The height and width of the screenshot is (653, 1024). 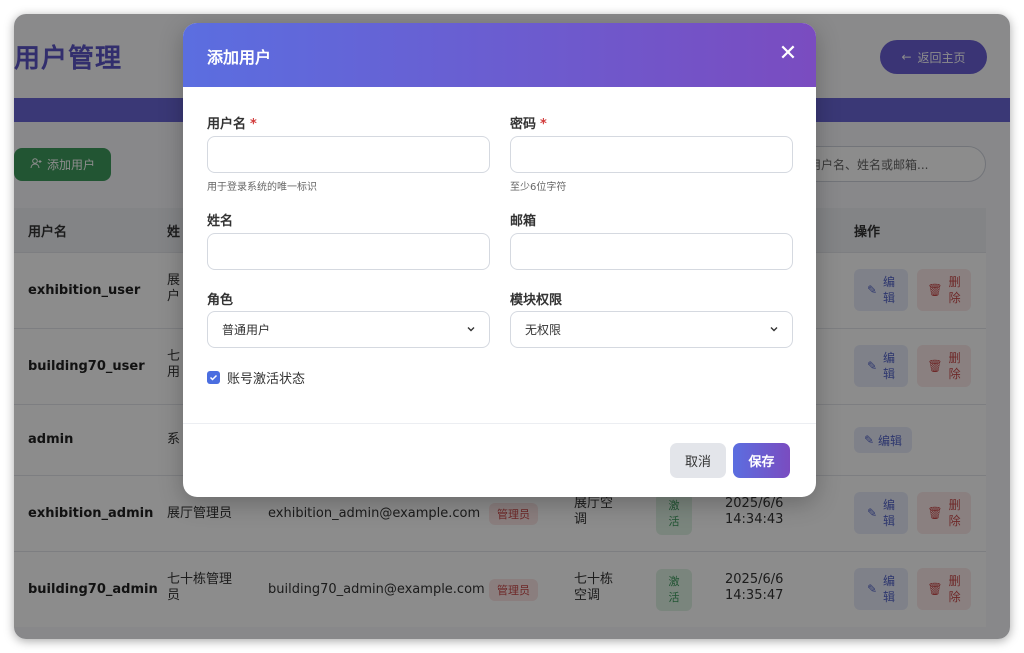 I want to click on module-permission-select: 无权限, so click(x=651, y=329).